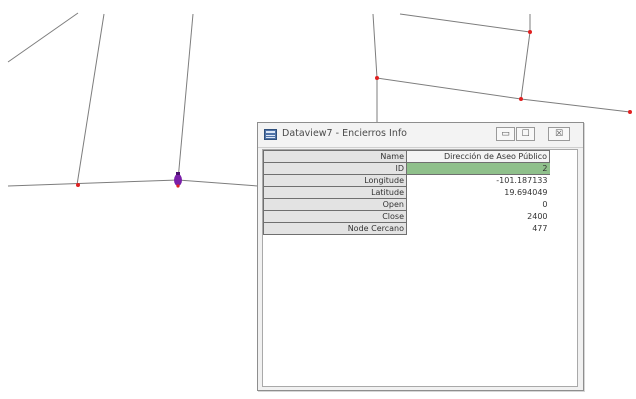 Image resolution: width=636 pixels, height=399 pixels. What do you see at coordinates (335, 204) in the screenshot?
I see `field-label: Open` at bounding box center [335, 204].